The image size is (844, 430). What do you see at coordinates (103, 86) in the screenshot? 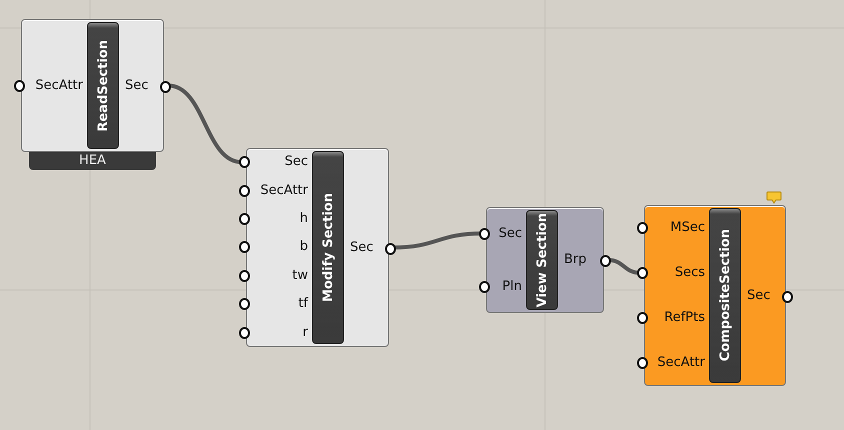
I see `component-title: ReadSection` at bounding box center [103, 86].